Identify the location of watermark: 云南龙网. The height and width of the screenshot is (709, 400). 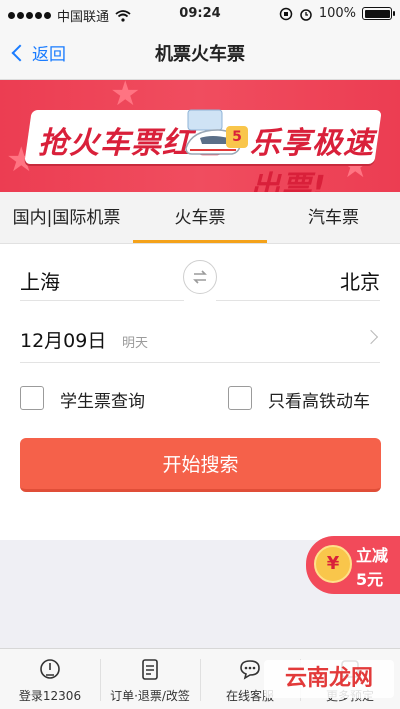
(329, 679).